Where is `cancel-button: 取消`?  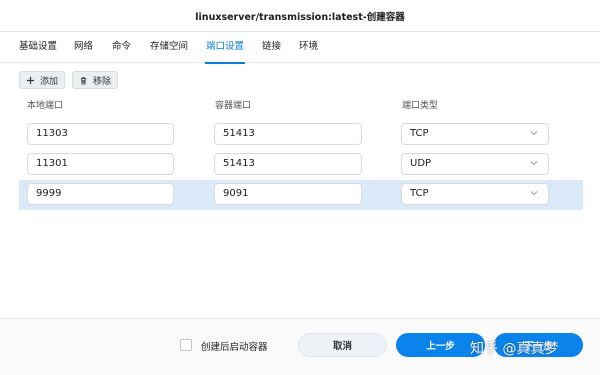 cancel-button: 取消 is located at coordinates (342, 345).